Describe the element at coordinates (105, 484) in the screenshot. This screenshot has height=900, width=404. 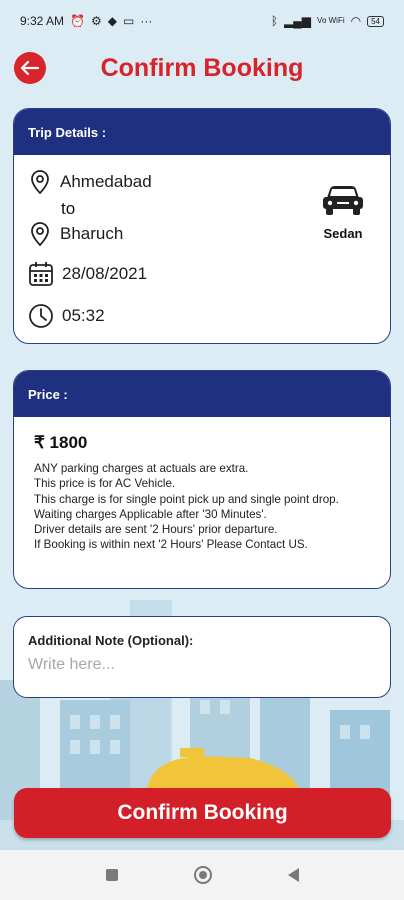
I see `price-note: This price is for AC Vehicle.` at that location.